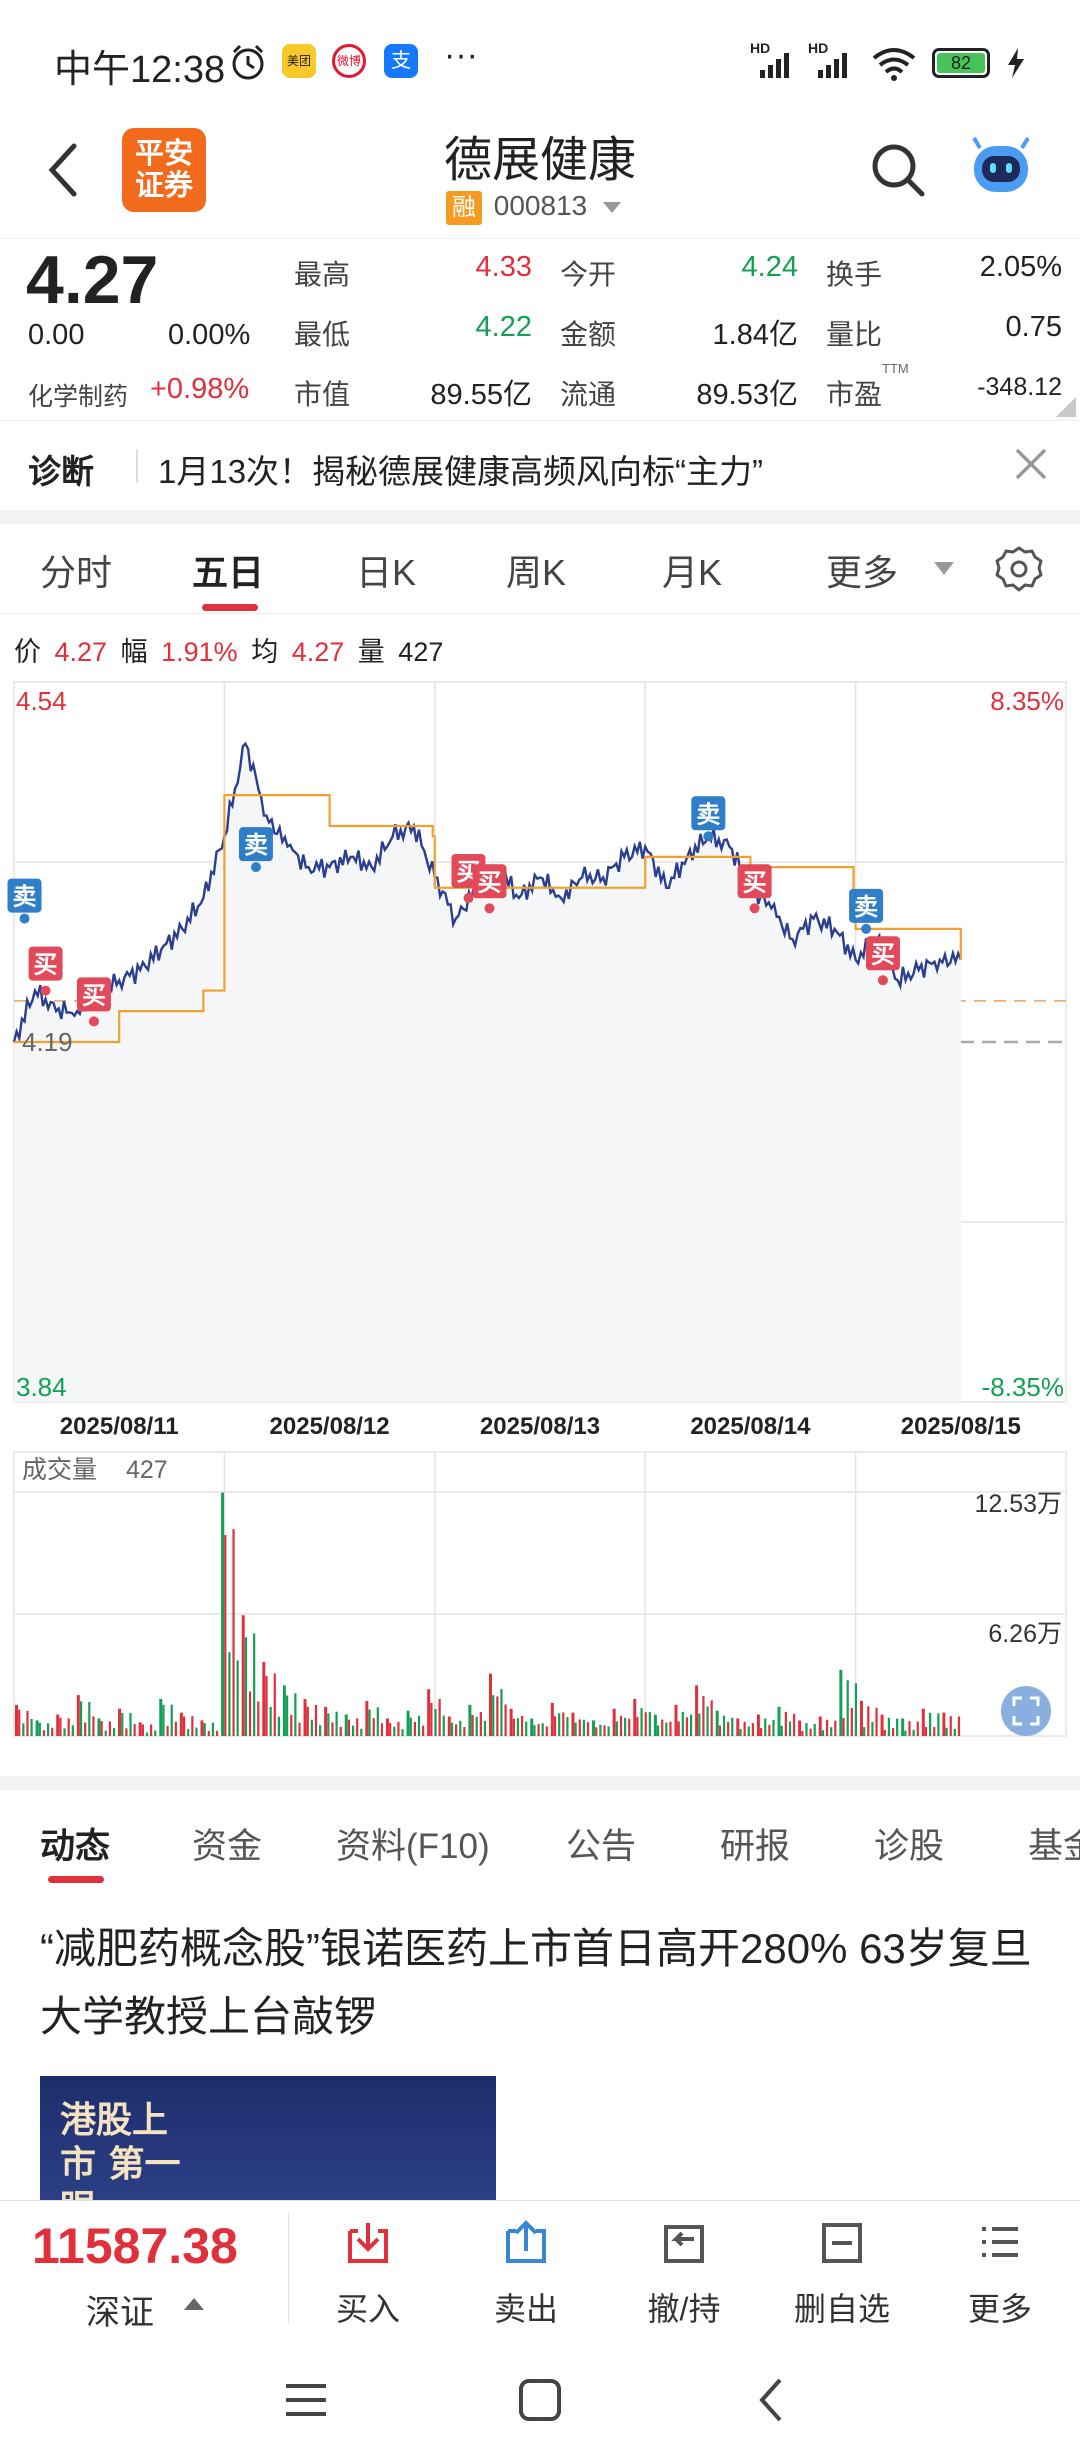 The width and height of the screenshot is (1080, 2460). I want to click on home-icon, so click(540, 2400).